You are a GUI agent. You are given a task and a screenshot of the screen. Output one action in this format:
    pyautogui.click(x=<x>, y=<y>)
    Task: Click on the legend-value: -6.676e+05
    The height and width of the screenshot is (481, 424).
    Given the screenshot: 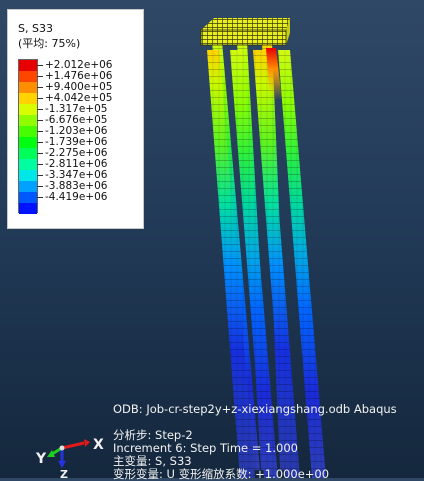 What is the action you would take?
    pyautogui.click(x=76, y=119)
    